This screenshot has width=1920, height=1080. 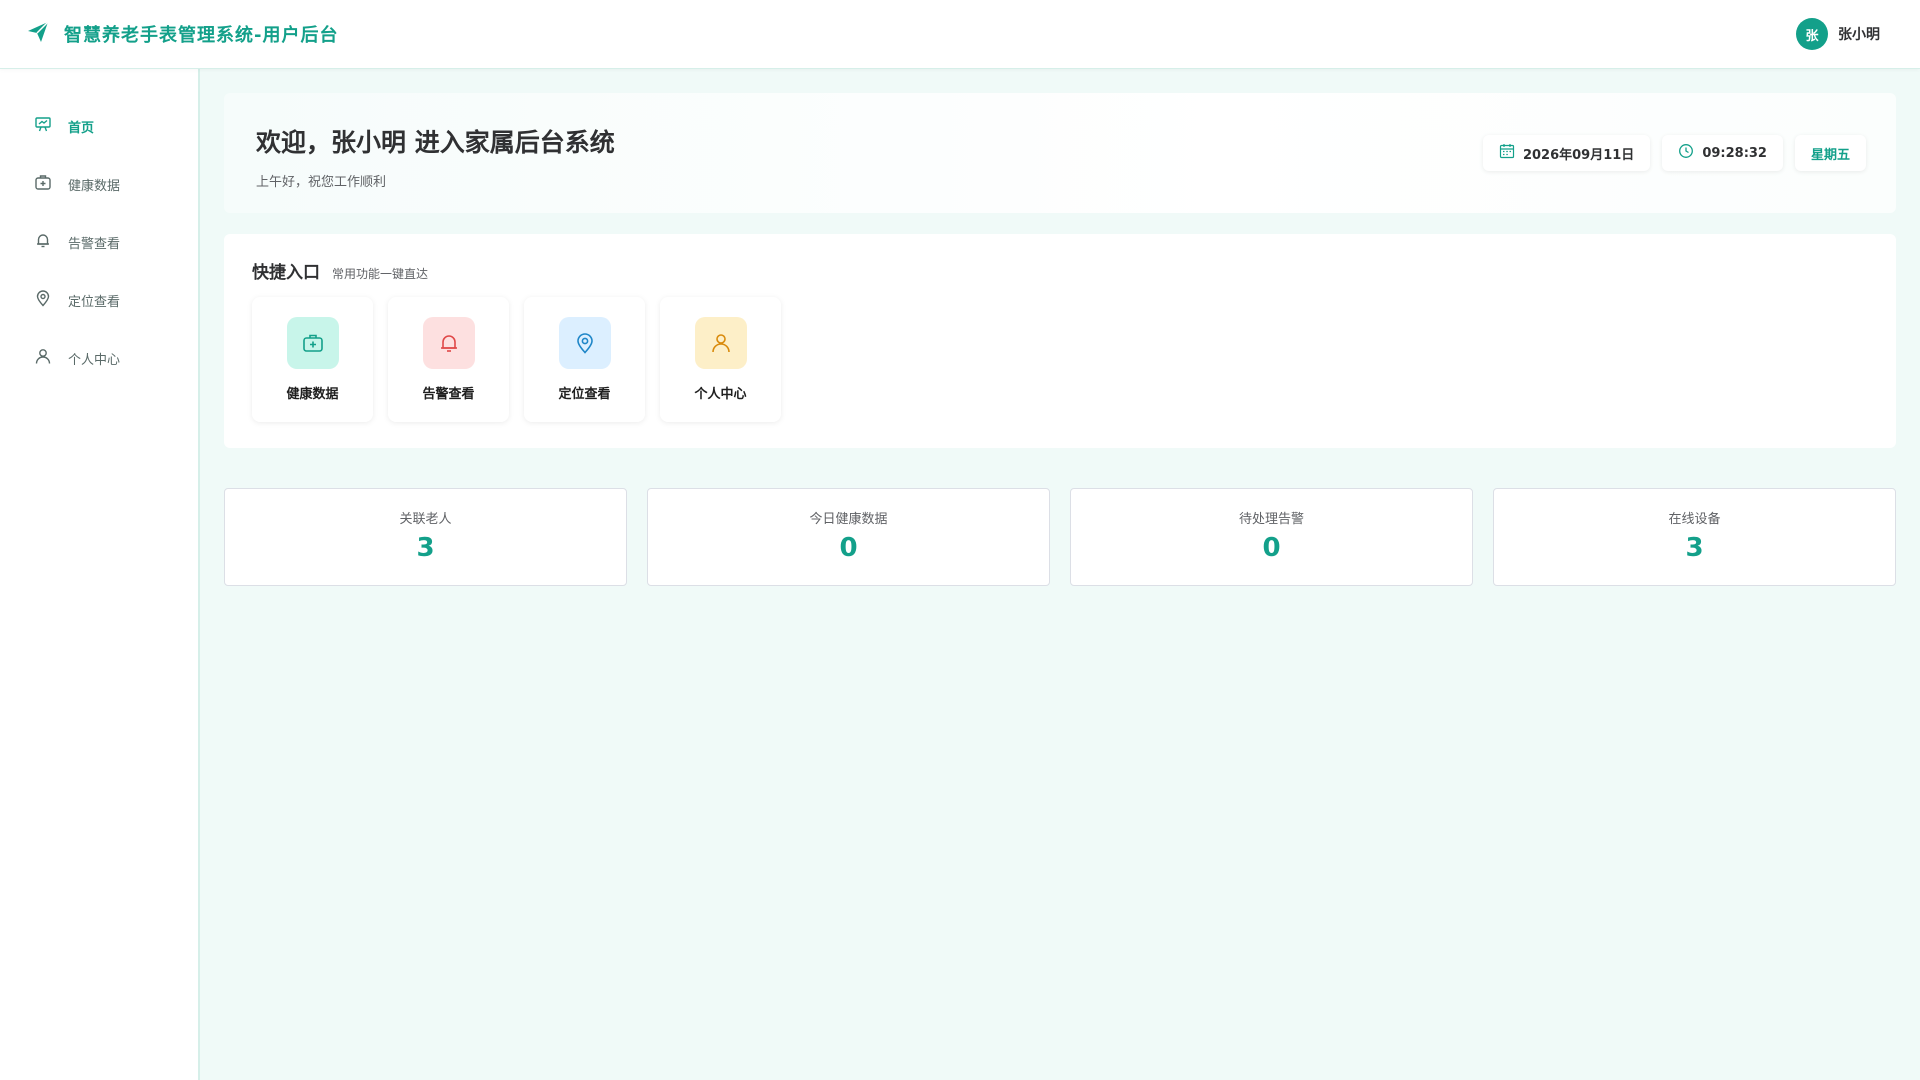 What do you see at coordinates (1060, 537) in the screenshot?
I see `stats-row: 关联老人 3 今日健康数据 0 待处理告警 0 在线设备 3` at bounding box center [1060, 537].